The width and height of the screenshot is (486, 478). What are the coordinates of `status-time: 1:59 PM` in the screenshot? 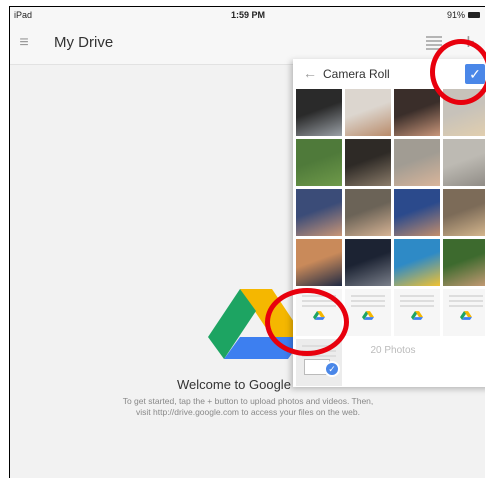 It's located at (247, 15).